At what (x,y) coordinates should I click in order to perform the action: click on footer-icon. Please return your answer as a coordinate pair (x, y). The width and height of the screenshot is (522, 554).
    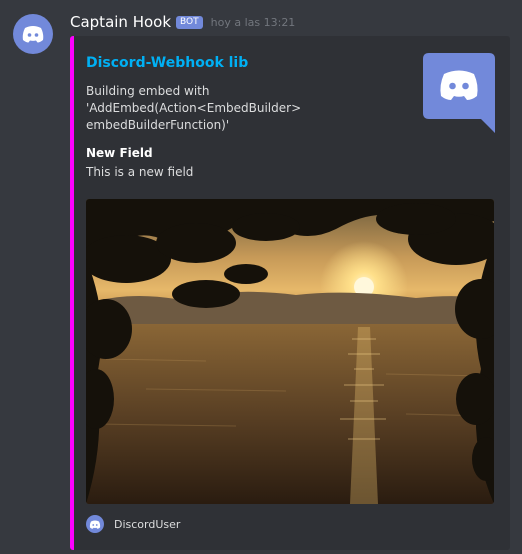
    Looking at the image, I should click on (95, 524).